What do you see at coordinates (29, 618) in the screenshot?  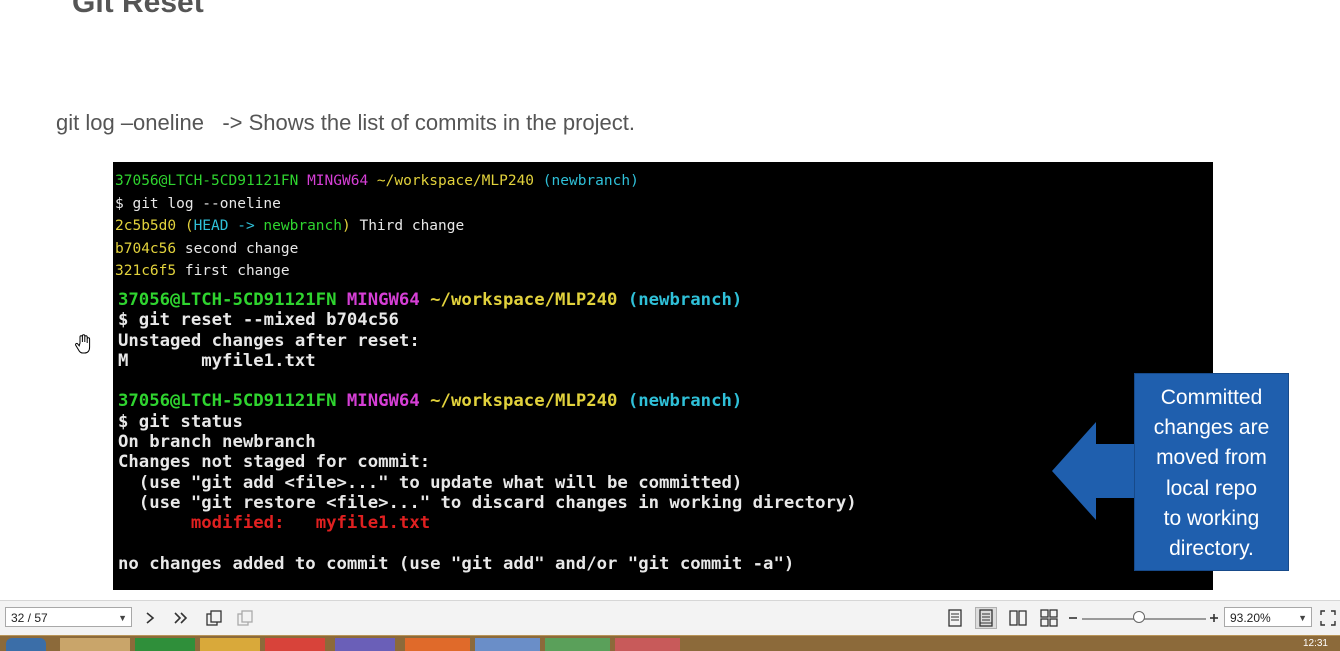 I see `page-indicator: 32 / 57` at bounding box center [29, 618].